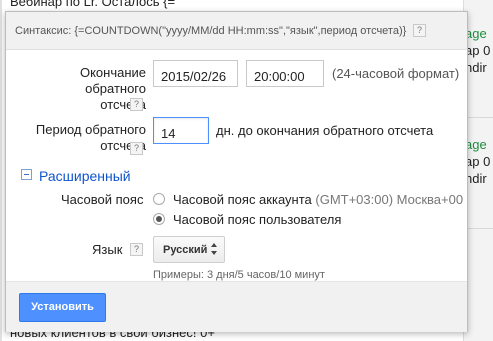  Describe the element at coordinates (159, 199) in the screenshot. I see `tz-account-radio` at that location.